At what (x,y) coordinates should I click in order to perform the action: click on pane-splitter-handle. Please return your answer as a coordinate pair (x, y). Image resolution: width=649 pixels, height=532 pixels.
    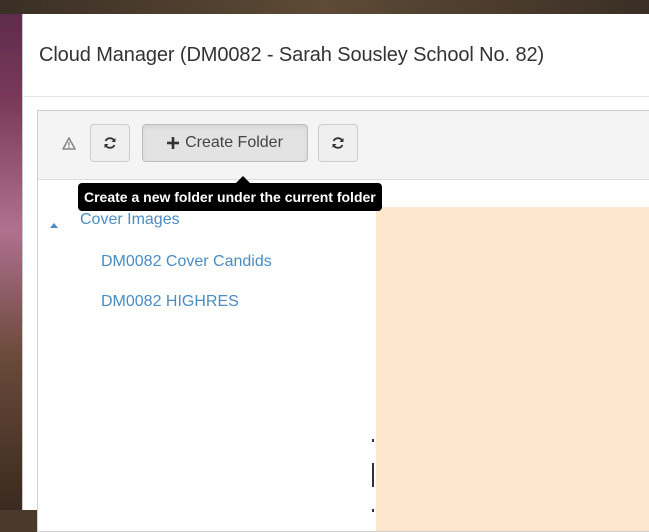
    Looking at the image, I should click on (373, 476).